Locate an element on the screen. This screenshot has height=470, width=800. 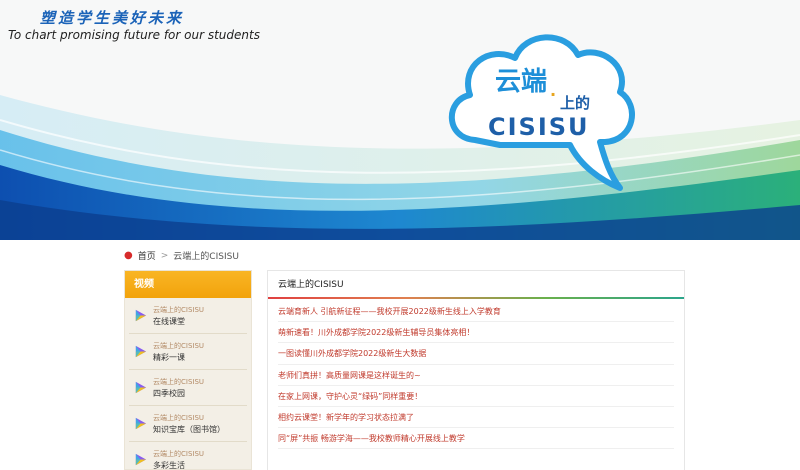
breadcrumb: ● 首页 > 云端上的CISISU is located at coordinates (181, 255).